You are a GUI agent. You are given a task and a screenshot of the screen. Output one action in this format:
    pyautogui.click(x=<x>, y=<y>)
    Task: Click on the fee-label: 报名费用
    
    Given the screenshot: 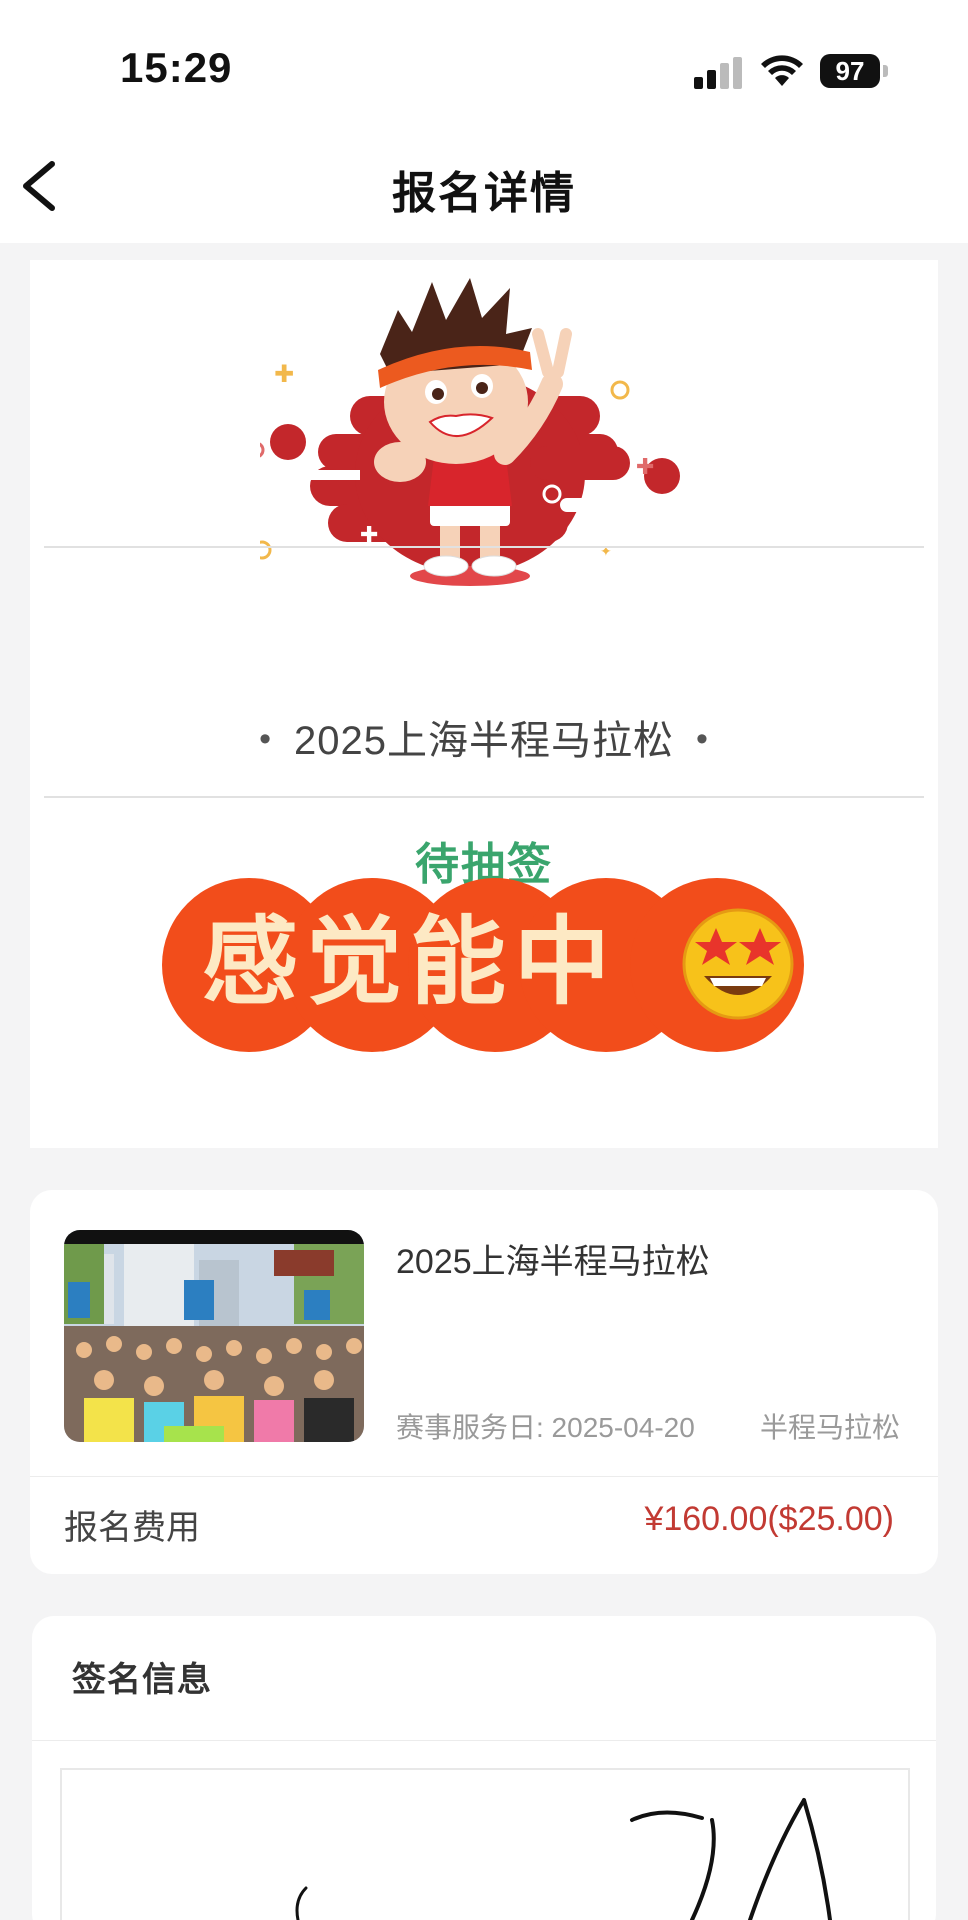 What is the action you would take?
    pyautogui.click(x=132, y=1528)
    